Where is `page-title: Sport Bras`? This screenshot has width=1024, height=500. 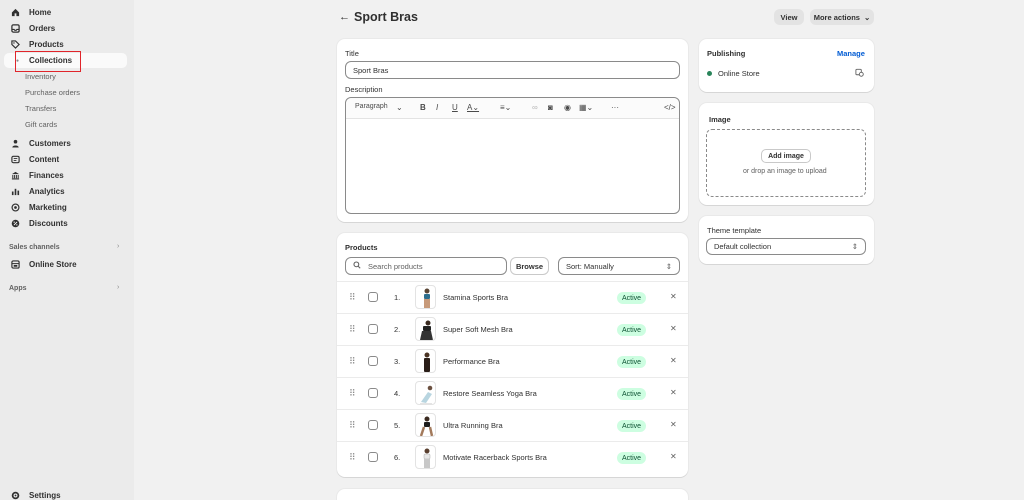 page-title: Sport Bras is located at coordinates (386, 17).